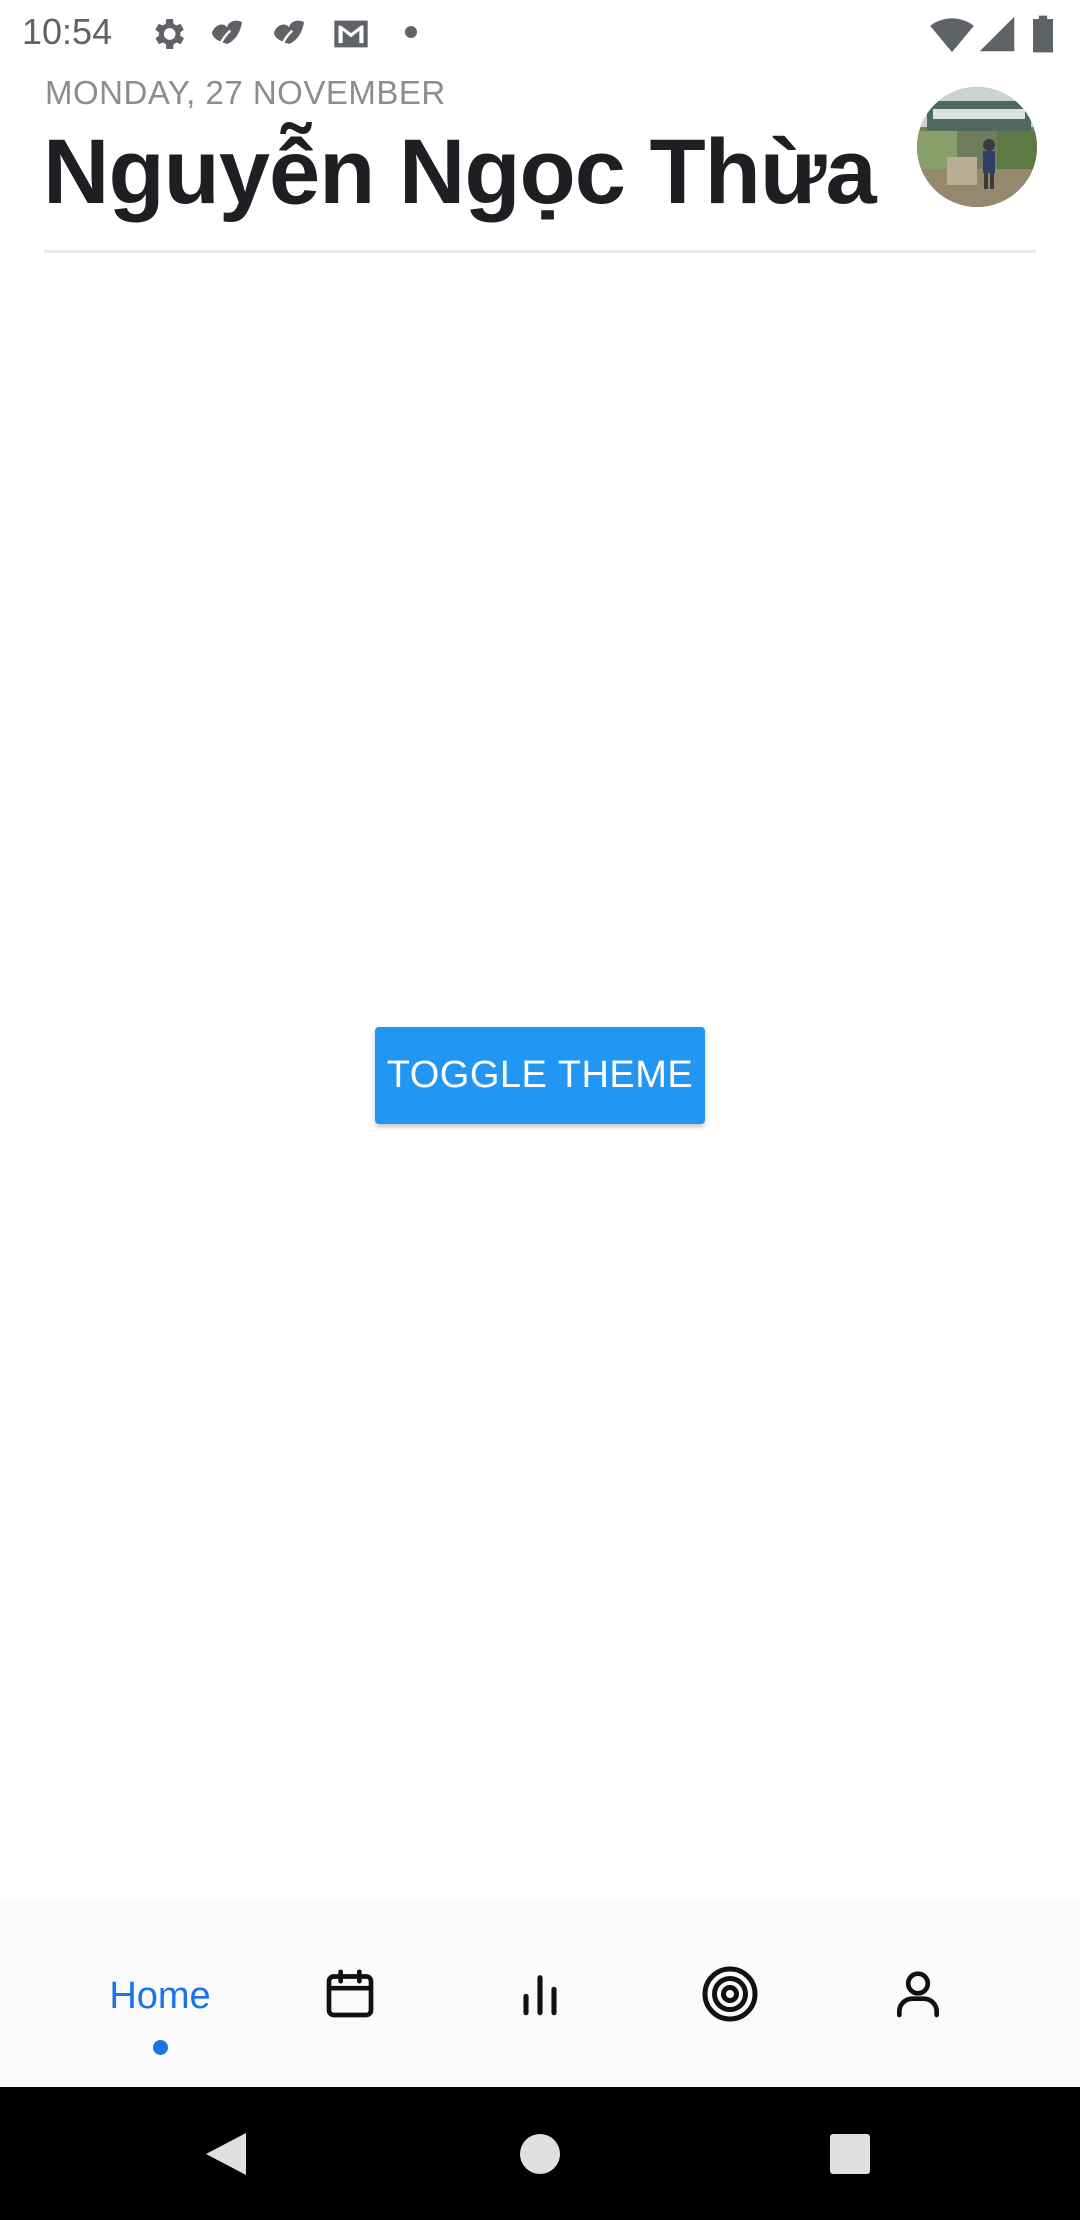 Image resolution: width=1080 pixels, height=2220 pixels. I want to click on nav-back-button, so click(226, 2153).